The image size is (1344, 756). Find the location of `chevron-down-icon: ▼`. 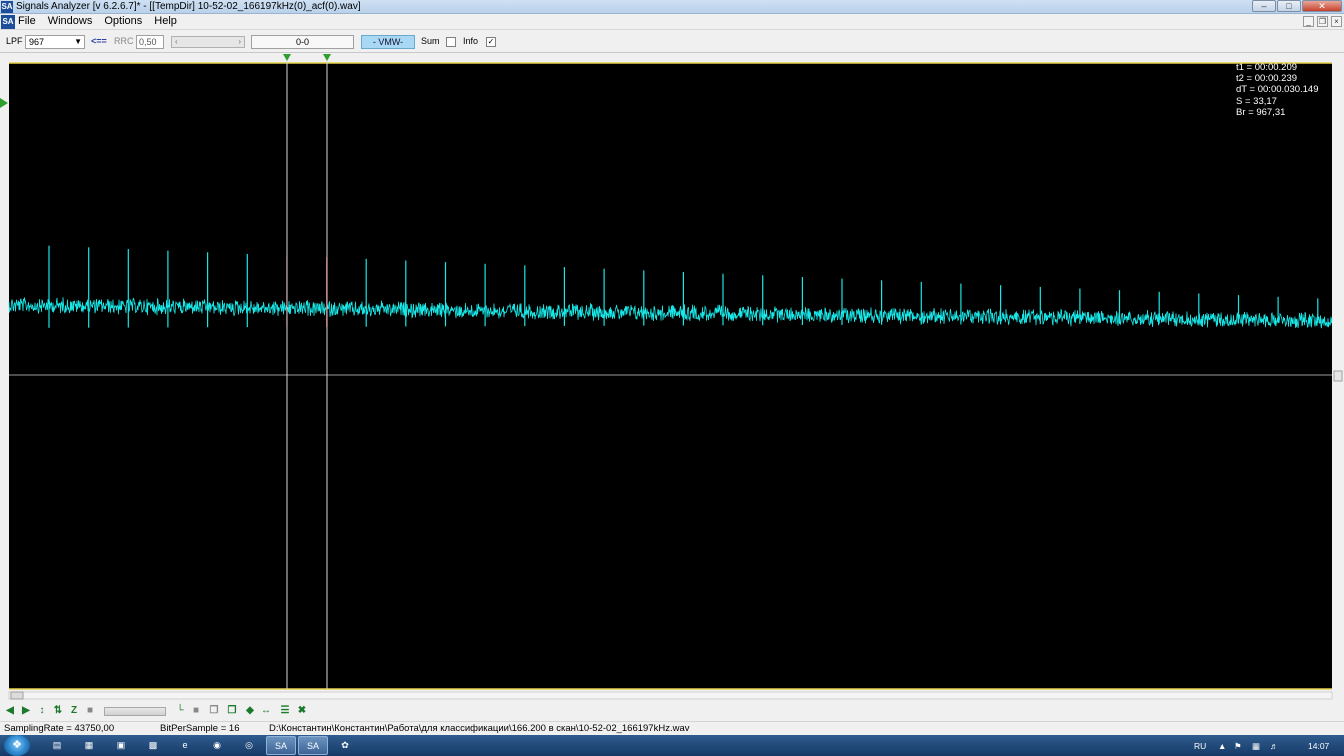

chevron-down-icon: ▼ is located at coordinates (78, 41).